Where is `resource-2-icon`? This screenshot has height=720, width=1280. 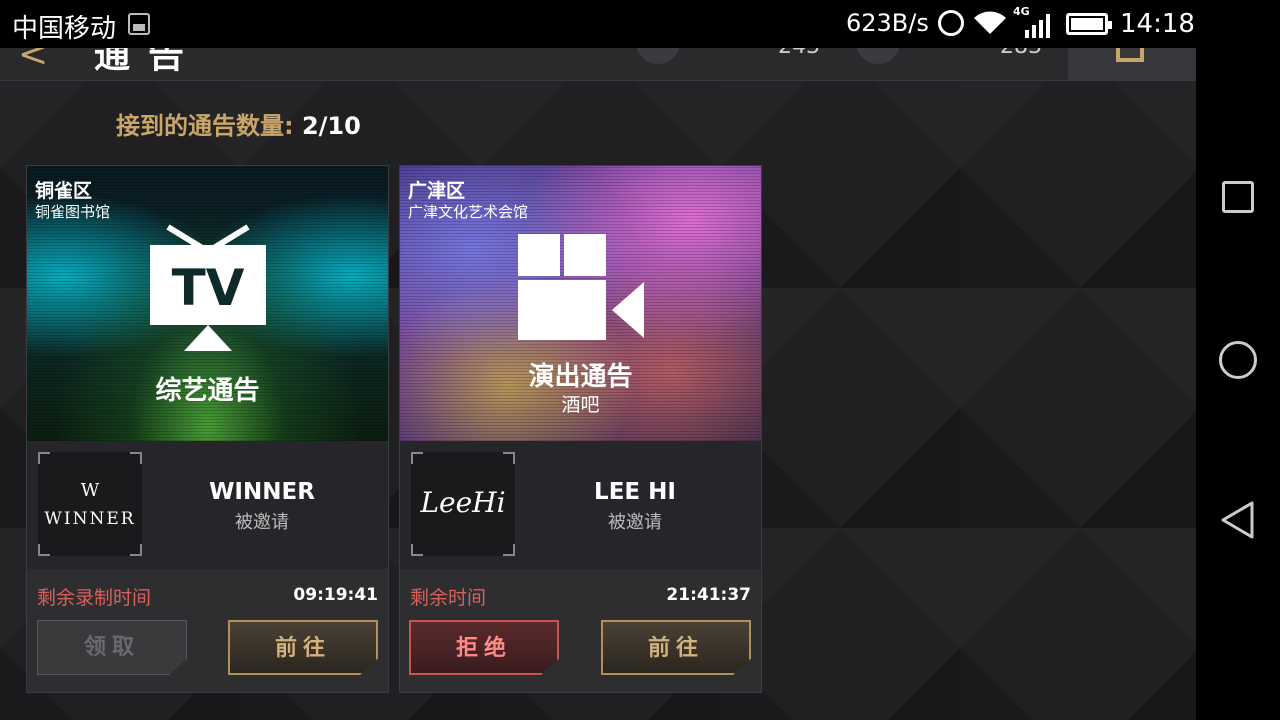 resource-2-icon is located at coordinates (878, 56).